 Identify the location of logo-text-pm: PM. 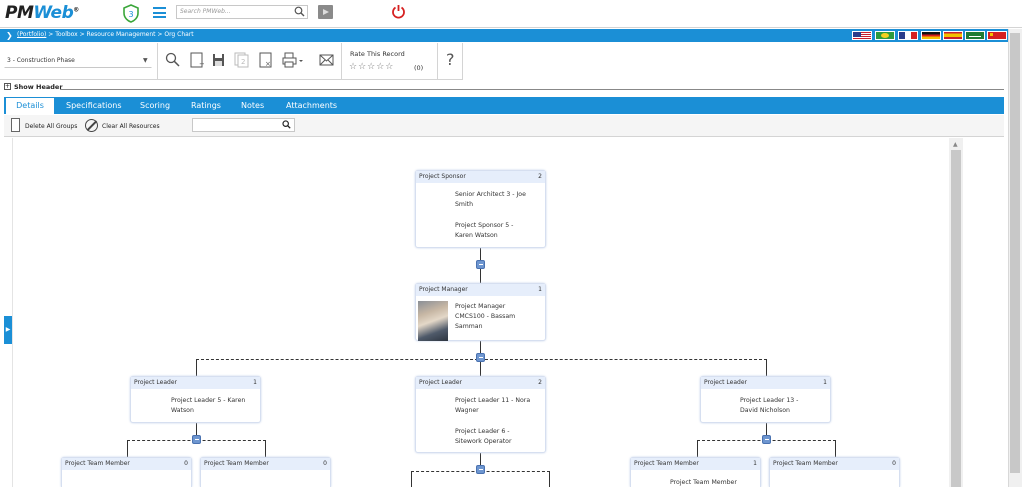
(19, 13).